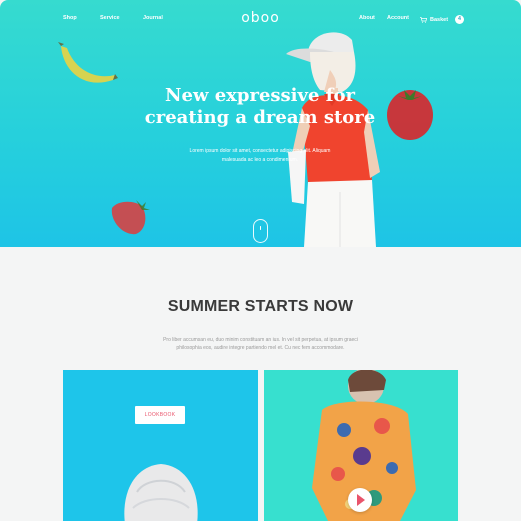 The width and height of the screenshot is (521, 521). Describe the element at coordinates (398, 18) in the screenshot. I see `nav-account-link: Account` at that location.